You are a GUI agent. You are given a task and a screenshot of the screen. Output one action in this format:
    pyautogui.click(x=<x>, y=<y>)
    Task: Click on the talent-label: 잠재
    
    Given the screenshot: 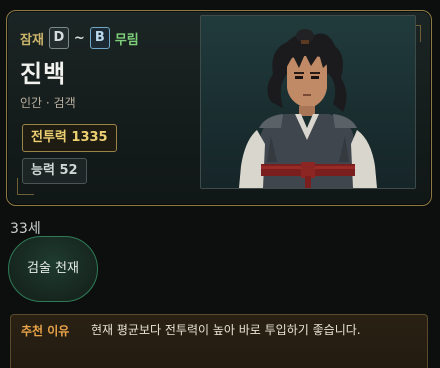 What is the action you would take?
    pyautogui.click(x=32, y=40)
    